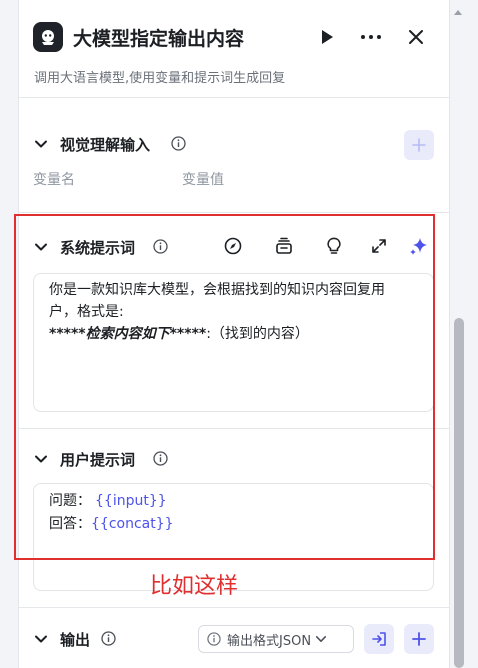 This screenshot has height=668, width=478. I want to click on output-title: 输出, so click(75, 640).